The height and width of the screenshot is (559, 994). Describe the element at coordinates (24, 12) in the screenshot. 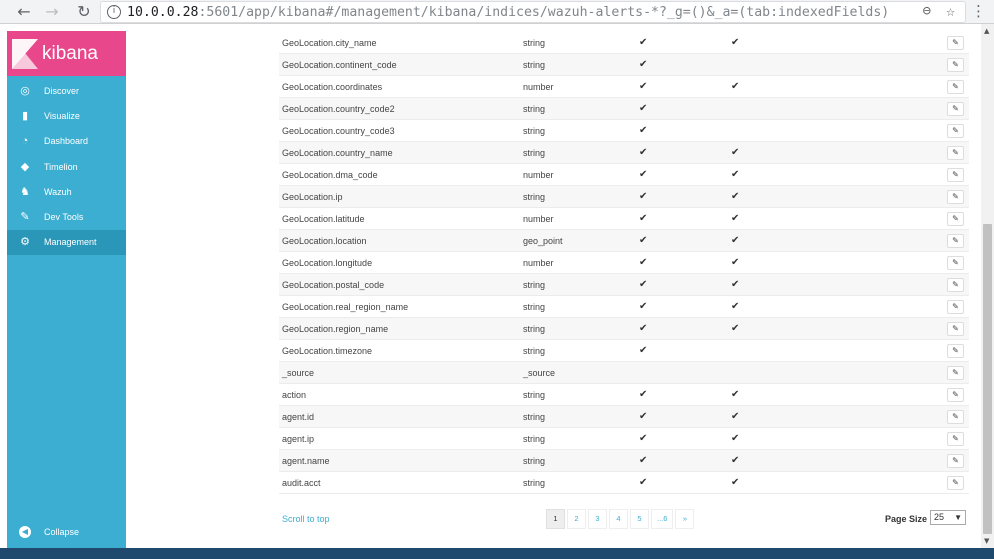

I see `back-arrow-icon: ←` at that location.